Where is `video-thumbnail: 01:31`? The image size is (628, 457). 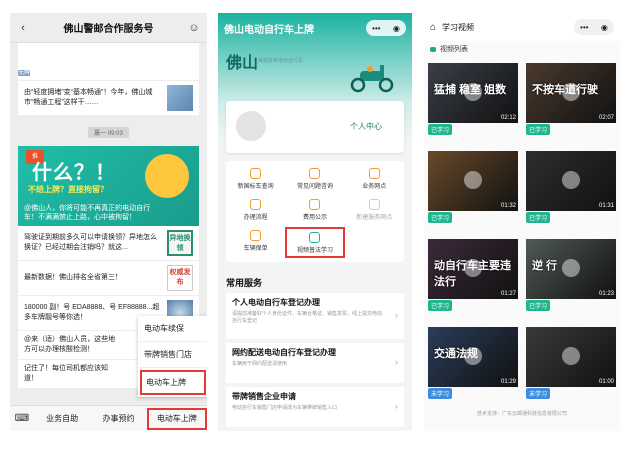 video-thumbnail: 01:31 is located at coordinates (571, 181).